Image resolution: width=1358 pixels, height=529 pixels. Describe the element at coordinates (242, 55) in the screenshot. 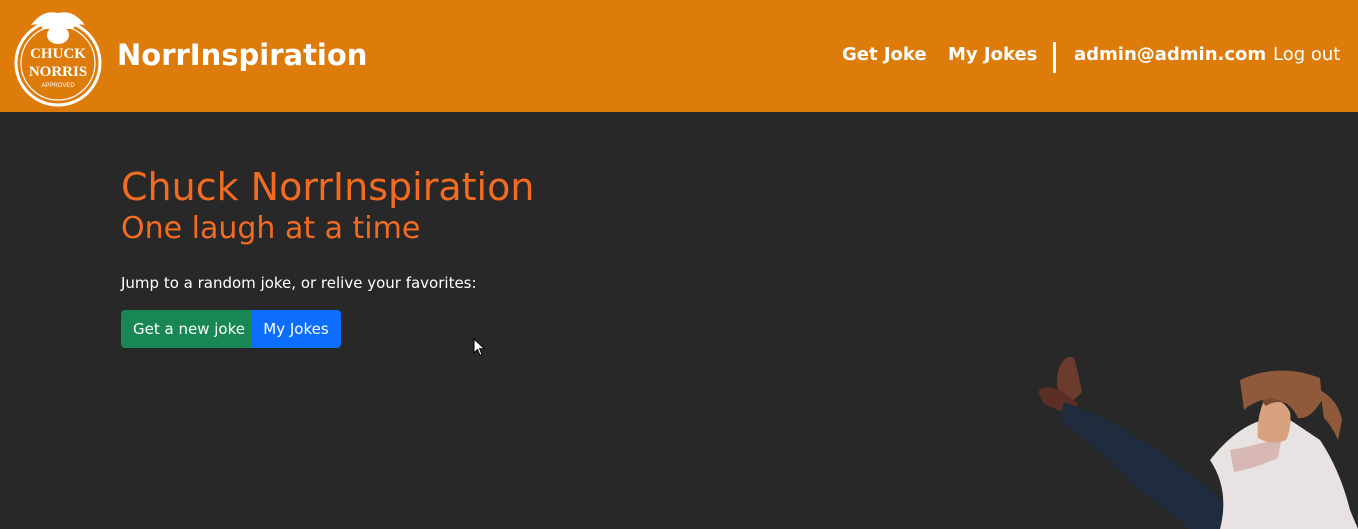

I see `brand-title: NorrInspiration` at that location.